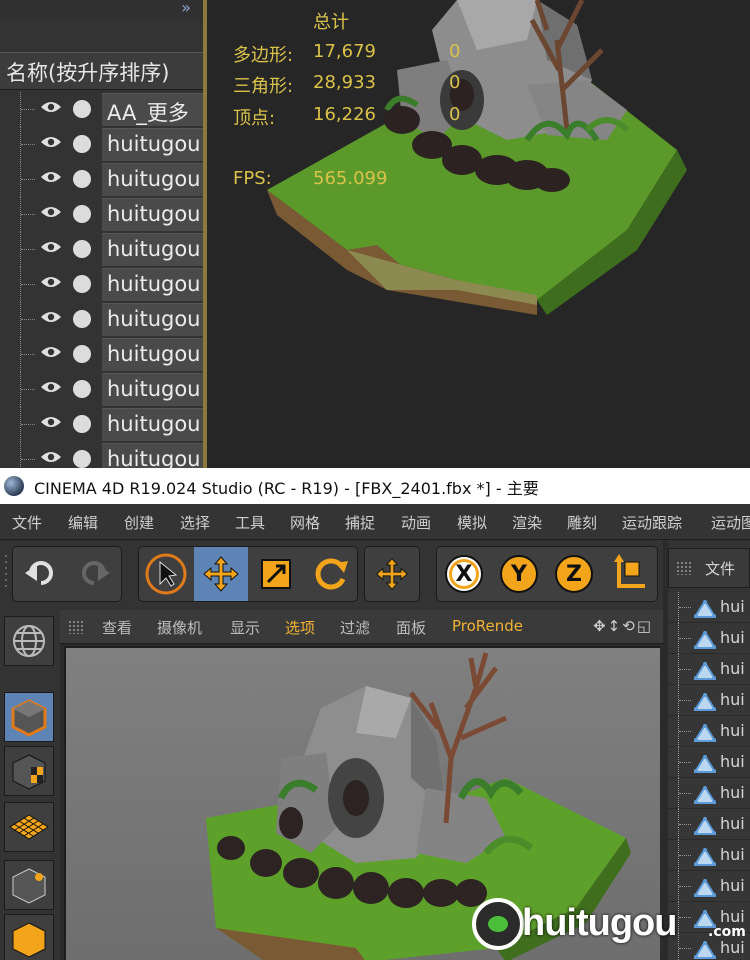  What do you see at coordinates (29, 771) in the screenshot?
I see `texture-mode-button` at bounding box center [29, 771].